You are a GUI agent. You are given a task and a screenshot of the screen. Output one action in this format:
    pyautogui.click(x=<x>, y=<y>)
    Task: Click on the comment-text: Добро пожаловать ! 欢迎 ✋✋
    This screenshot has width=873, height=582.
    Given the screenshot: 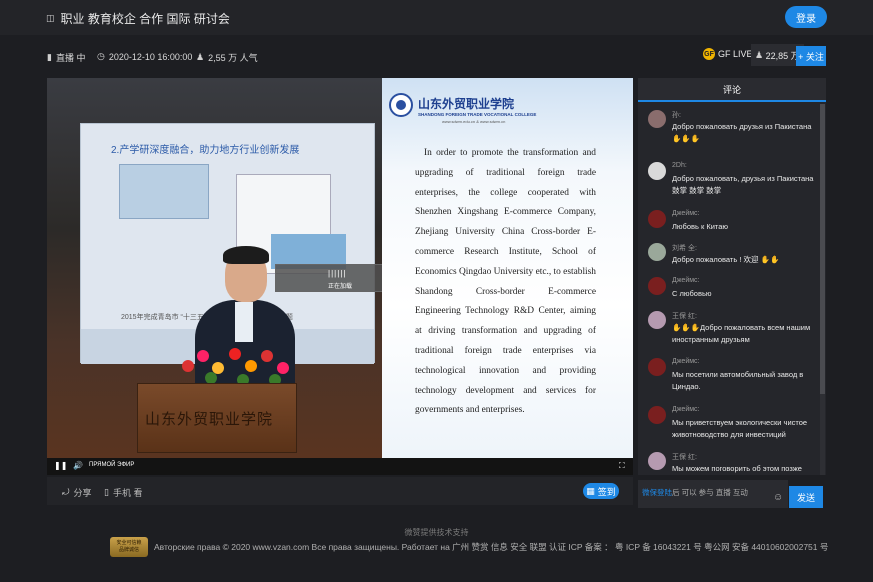 What is the action you would take?
    pyautogui.click(x=726, y=259)
    